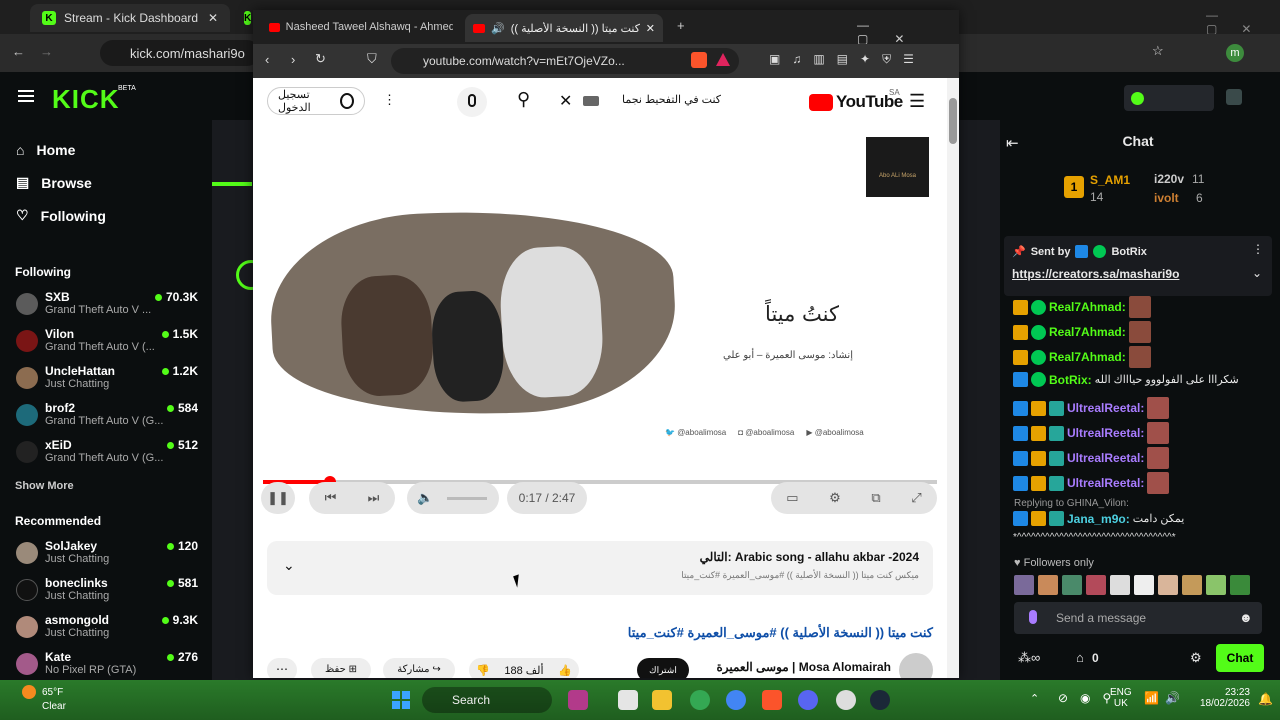 The image size is (1280, 720). What do you see at coordinates (723, 59) in the screenshot?
I see `rewards-icon` at bounding box center [723, 59].